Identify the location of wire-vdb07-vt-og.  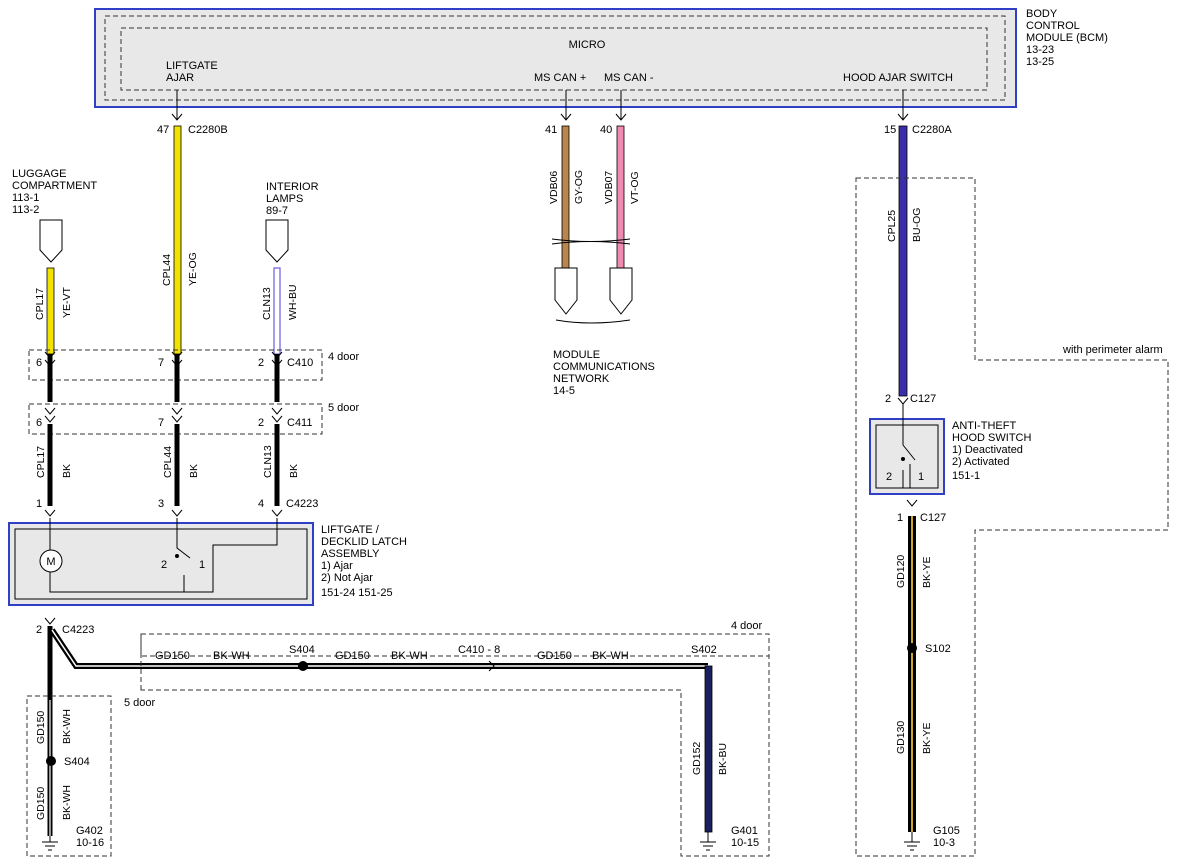
(620, 197).